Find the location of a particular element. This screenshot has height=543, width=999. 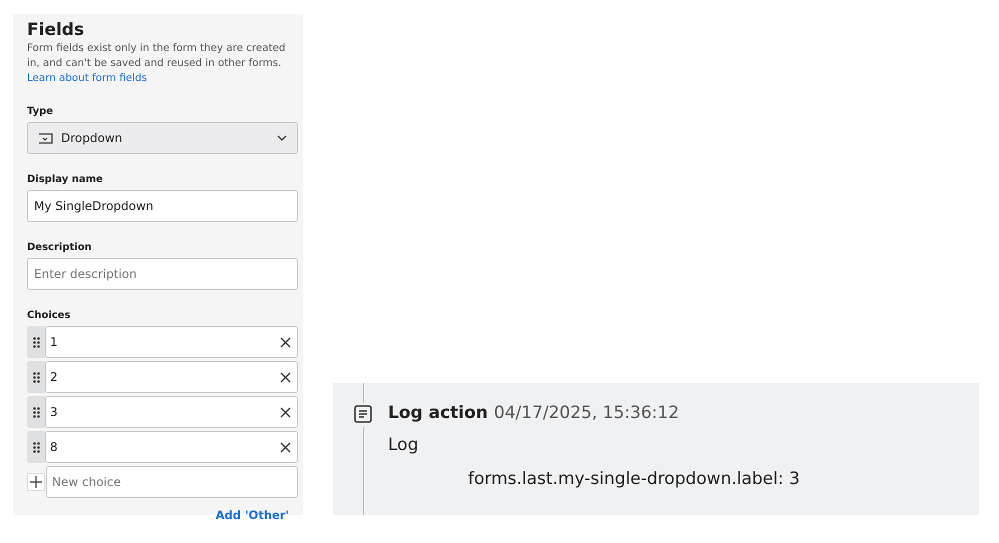

add-other-link: Add 'Other' is located at coordinates (252, 515).